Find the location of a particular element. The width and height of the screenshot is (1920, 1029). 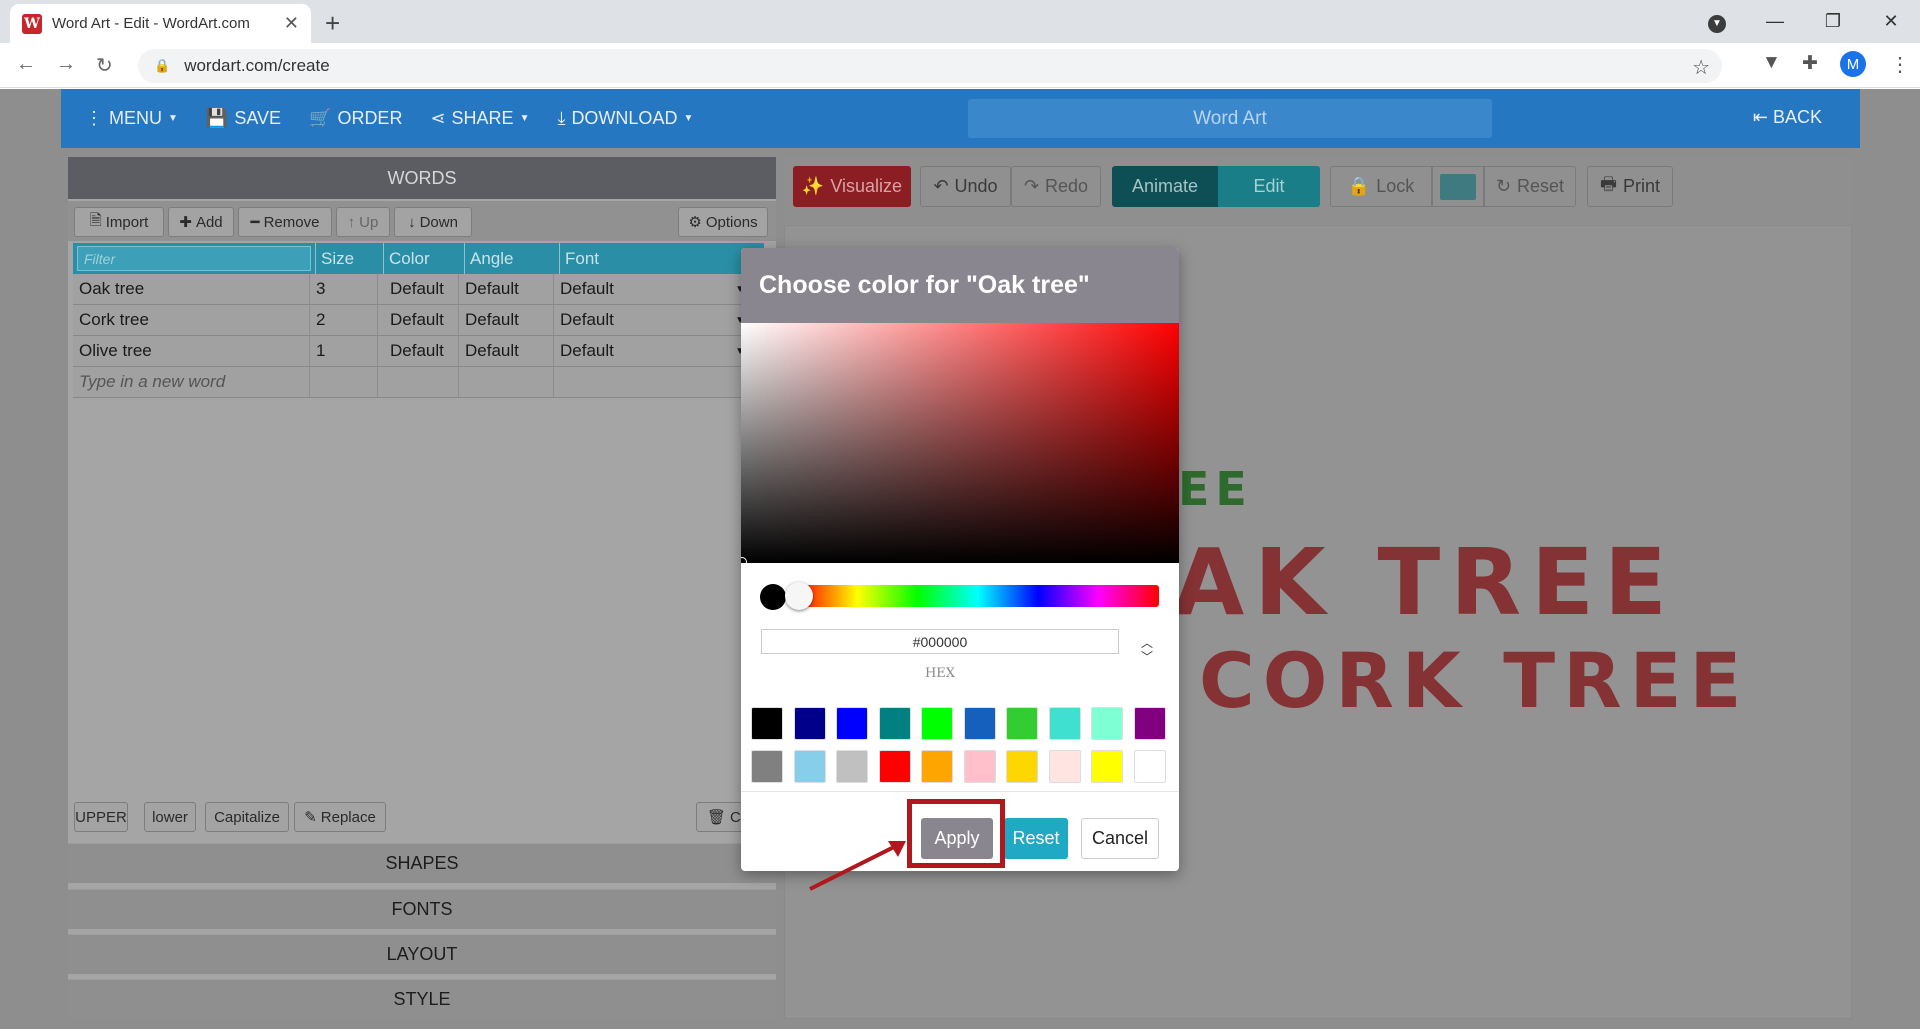

edit-tab: Edit is located at coordinates (1269, 186).